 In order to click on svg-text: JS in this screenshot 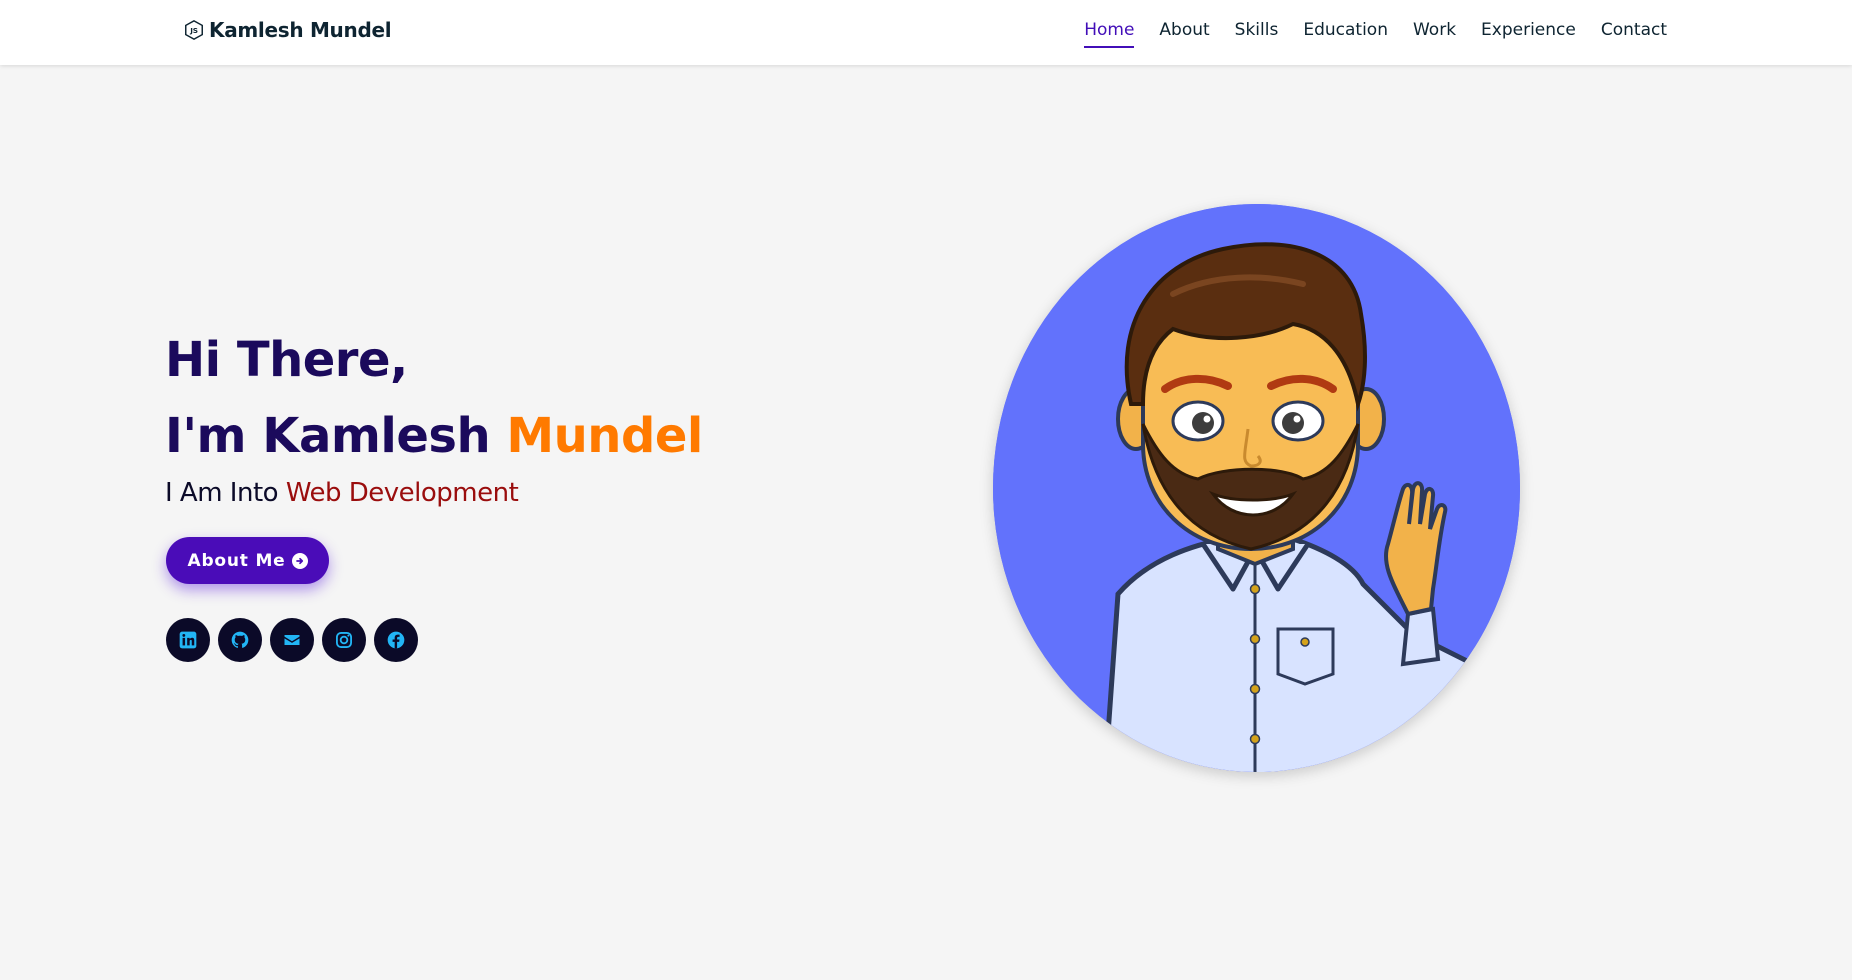, I will do `click(193, 30)`.